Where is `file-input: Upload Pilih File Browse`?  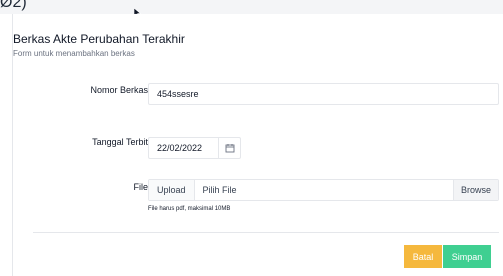
file-input: Upload Pilih File Browse is located at coordinates (323, 190).